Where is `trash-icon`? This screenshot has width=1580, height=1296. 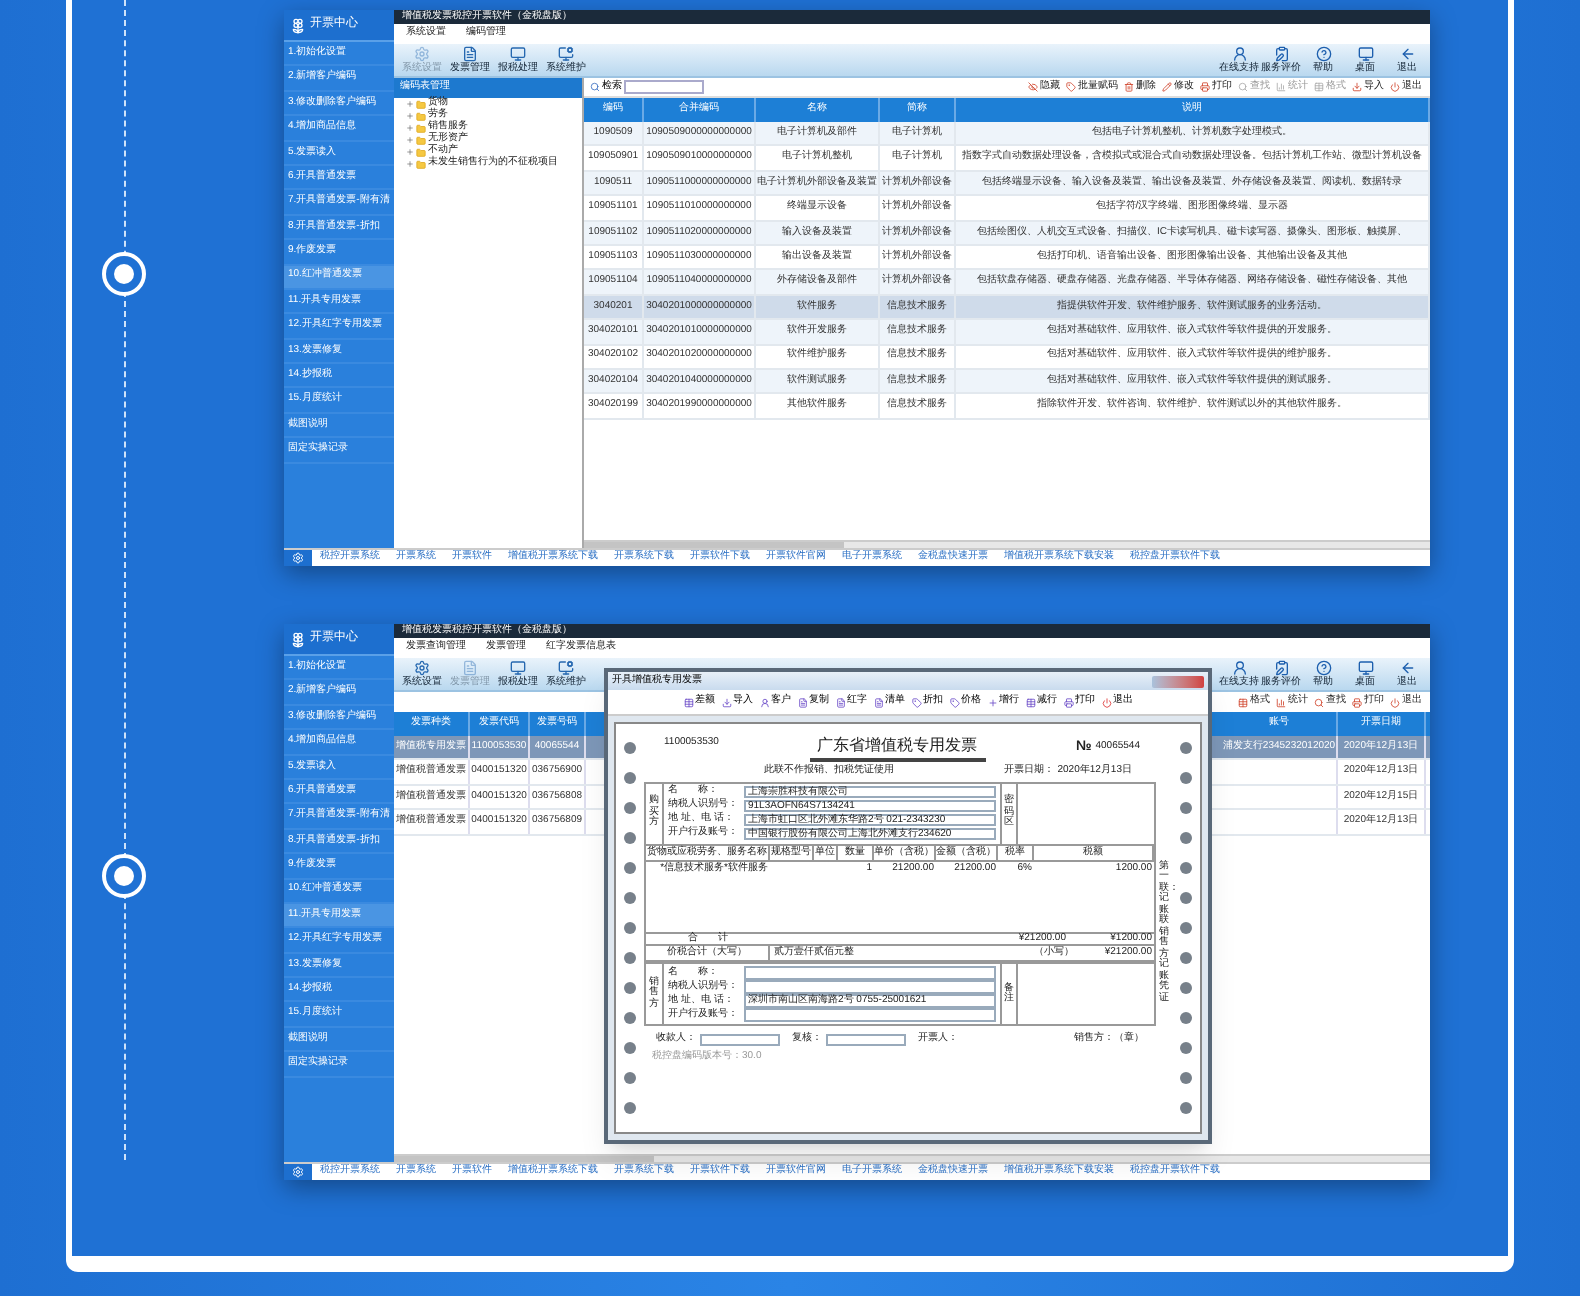 trash-icon is located at coordinates (1129, 87).